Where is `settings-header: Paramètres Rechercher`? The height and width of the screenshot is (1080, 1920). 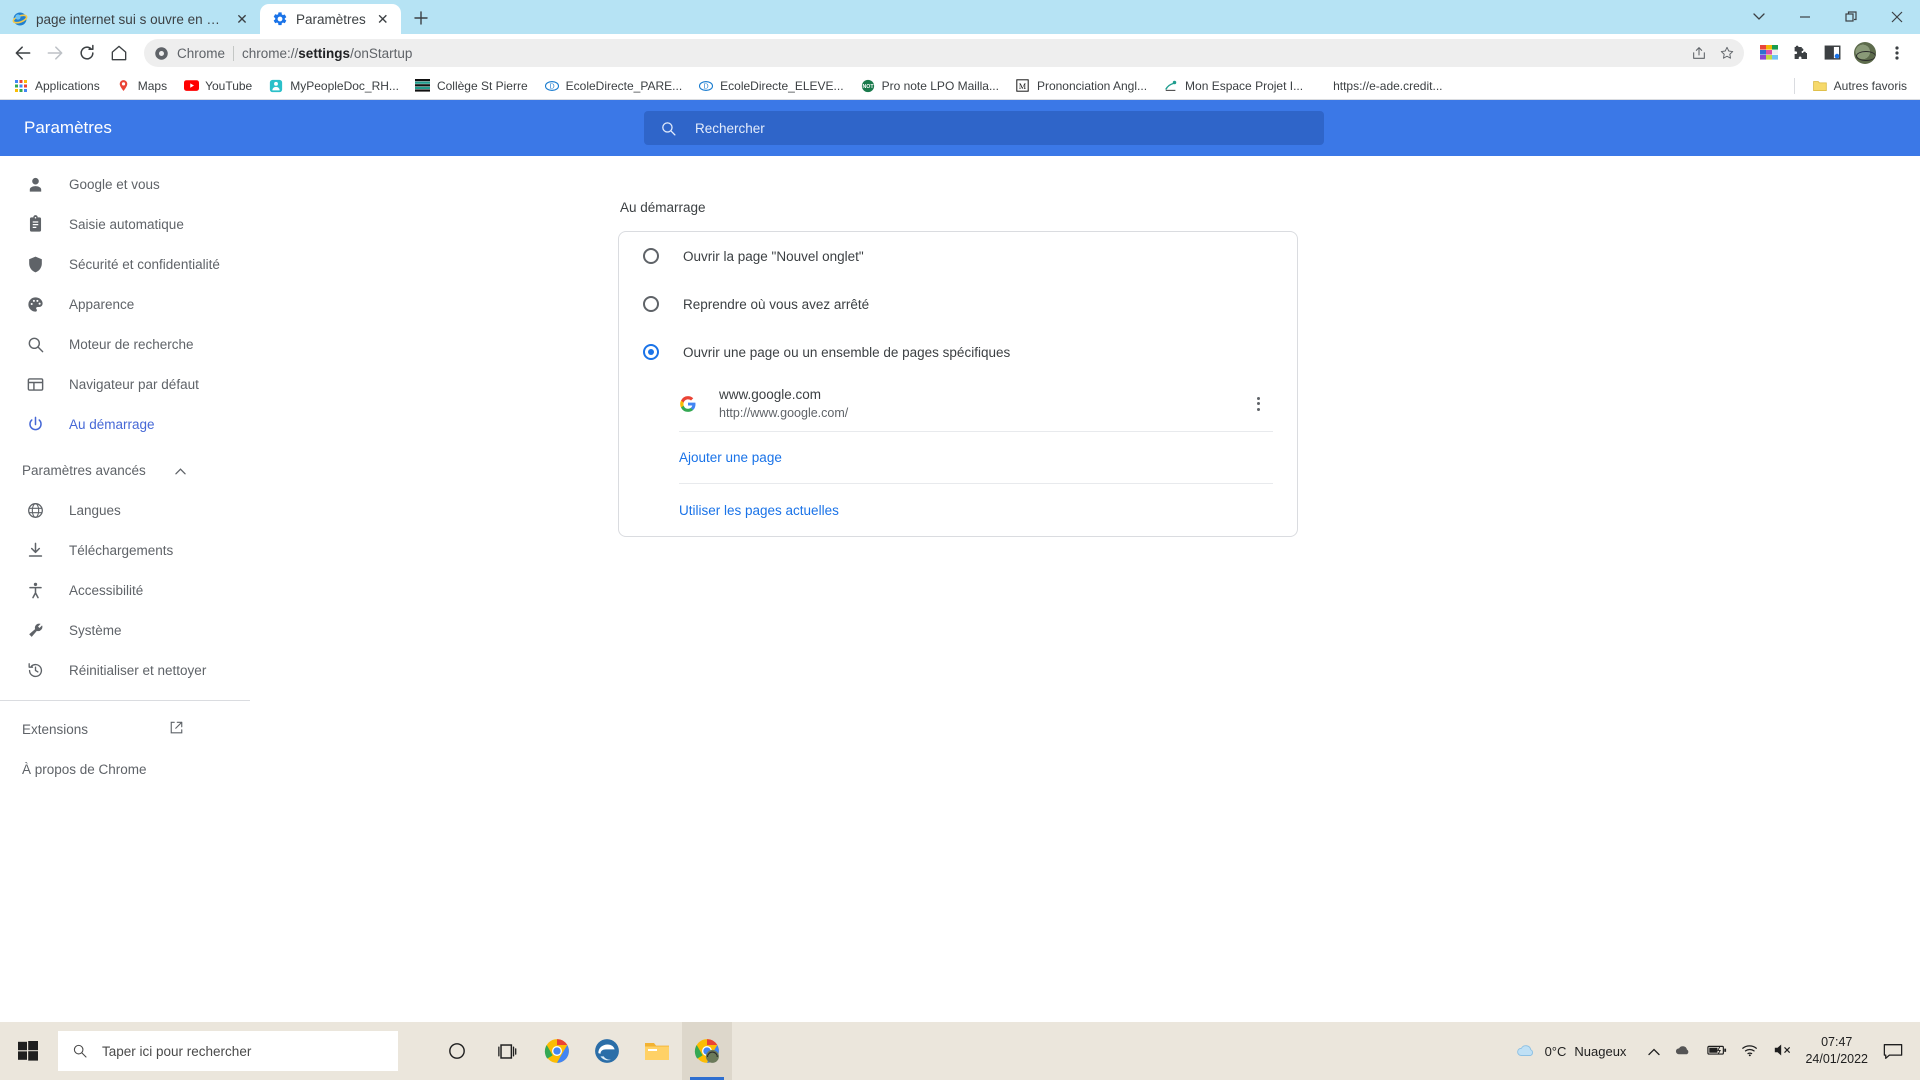 settings-header: Paramètres Rechercher is located at coordinates (960, 128).